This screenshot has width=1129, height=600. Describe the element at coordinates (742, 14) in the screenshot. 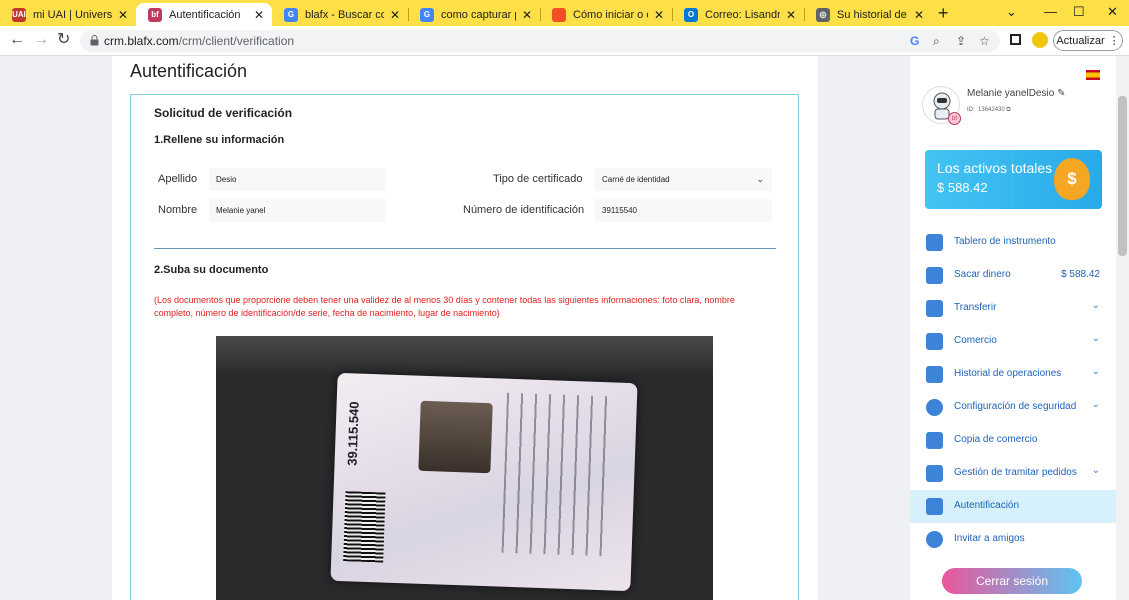

I see `tab-title: Correo: Lisandro Farif` at that location.